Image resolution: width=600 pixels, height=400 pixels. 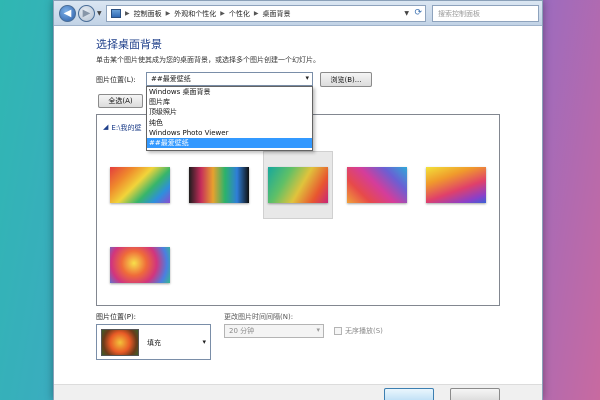 I want to click on gallery-group-header: ◢ E:\我的壁, so click(x=122, y=128).